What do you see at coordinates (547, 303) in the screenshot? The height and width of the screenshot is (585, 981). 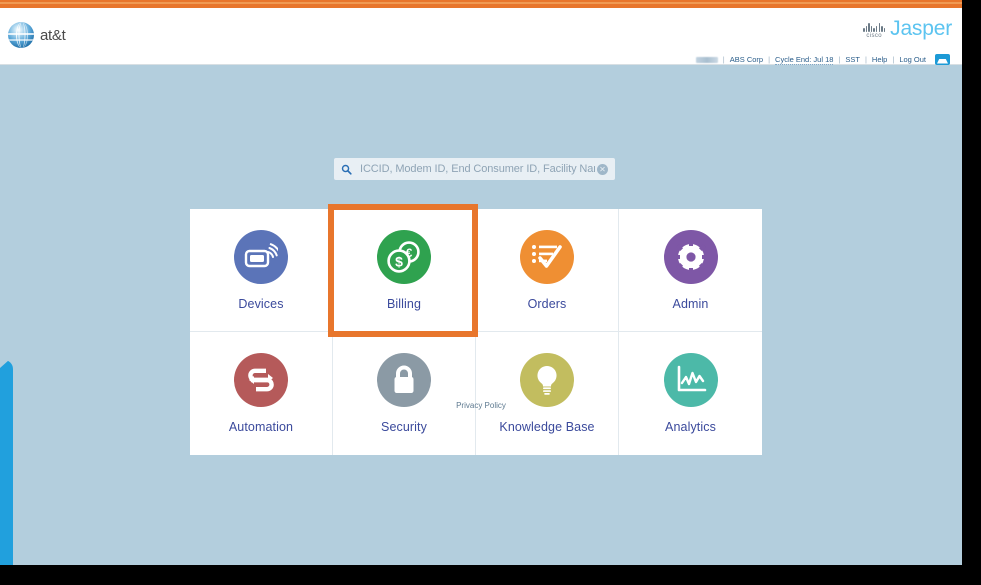 I see `tile-label: Orders` at bounding box center [547, 303].